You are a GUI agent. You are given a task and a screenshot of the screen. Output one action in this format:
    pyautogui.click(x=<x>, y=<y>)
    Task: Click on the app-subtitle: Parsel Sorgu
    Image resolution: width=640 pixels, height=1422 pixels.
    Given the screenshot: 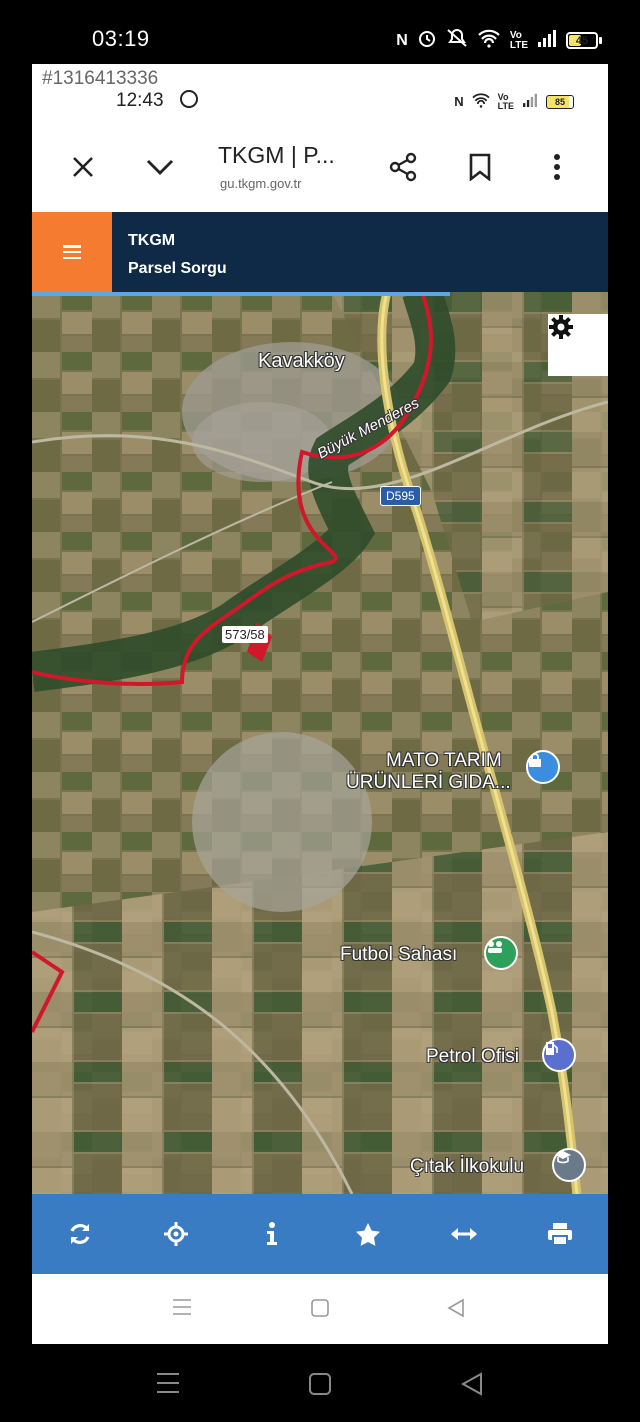 What is the action you would take?
    pyautogui.click(x=177, y=268)
    